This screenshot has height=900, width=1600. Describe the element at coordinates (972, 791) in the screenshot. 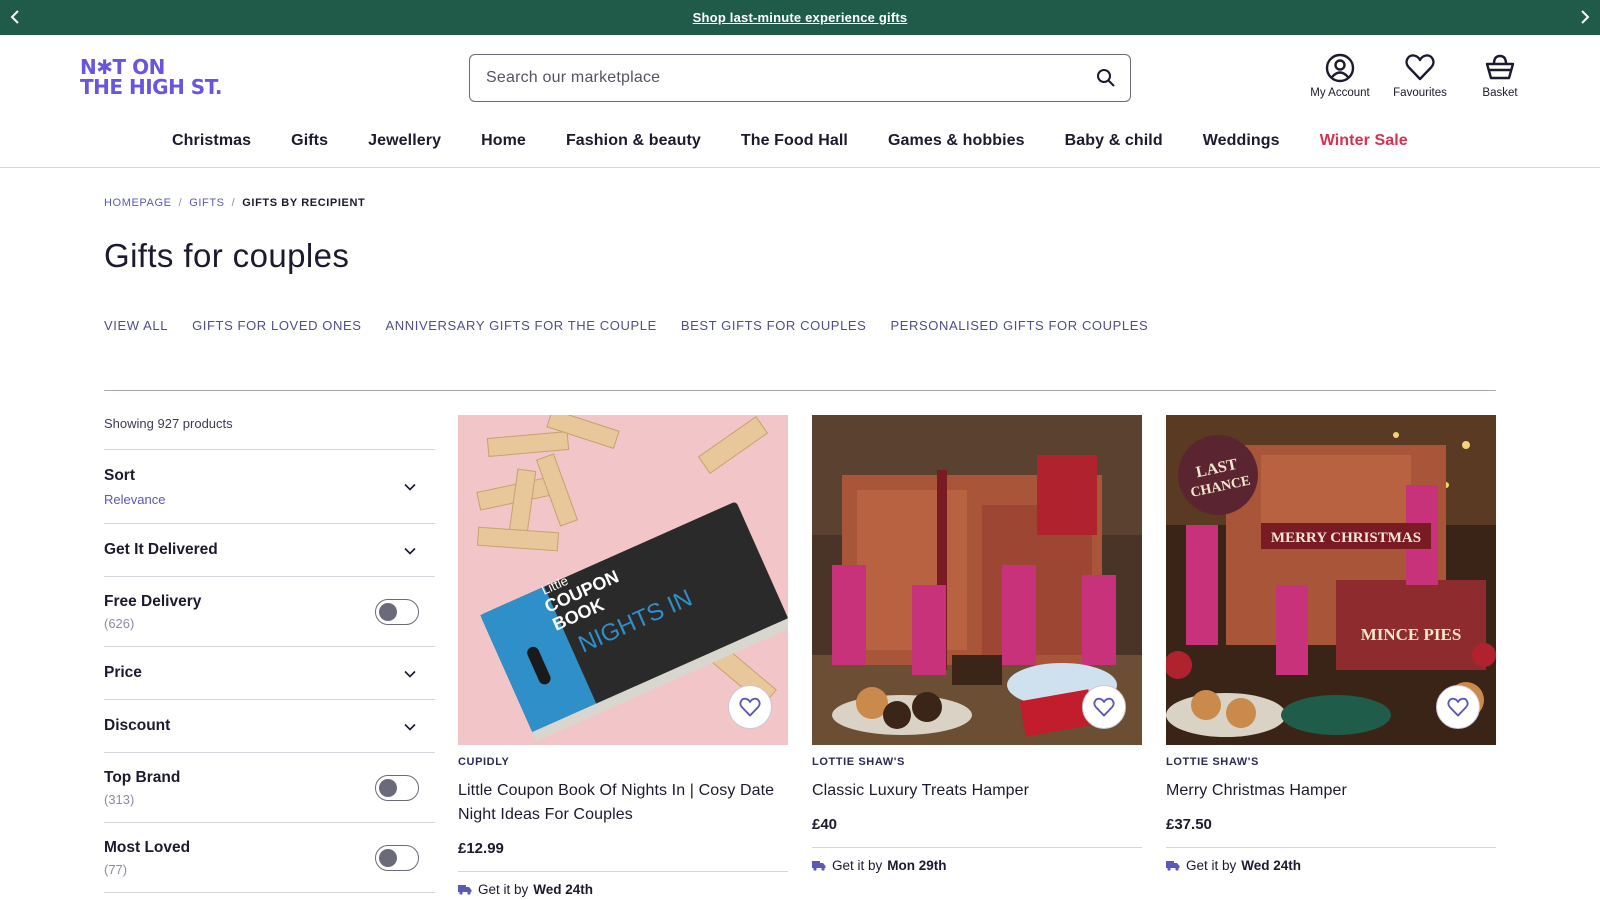

I see `product-name: Classic Luxury Treats Hamper` at that location.